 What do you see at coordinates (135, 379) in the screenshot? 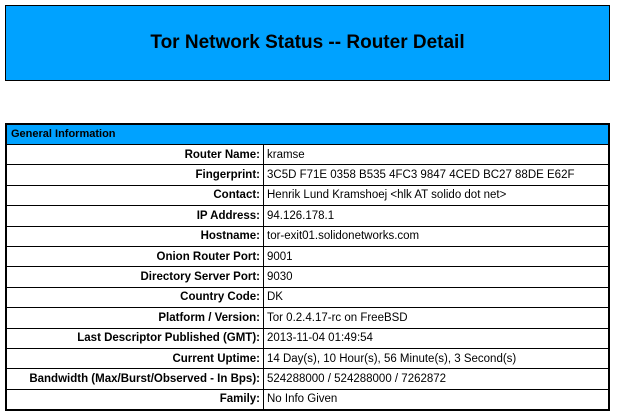
I see `bandwidth-label: Bandwidth (Max/Burst/Observed - In Bps):` at bounding box center [135, 379].